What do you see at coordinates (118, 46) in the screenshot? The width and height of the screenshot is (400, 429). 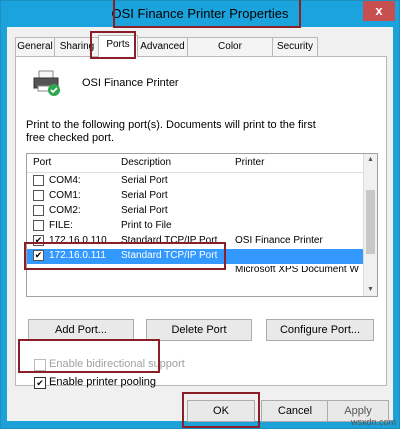 I see `tab-ports: Ports` at bounding box center [118, 46].